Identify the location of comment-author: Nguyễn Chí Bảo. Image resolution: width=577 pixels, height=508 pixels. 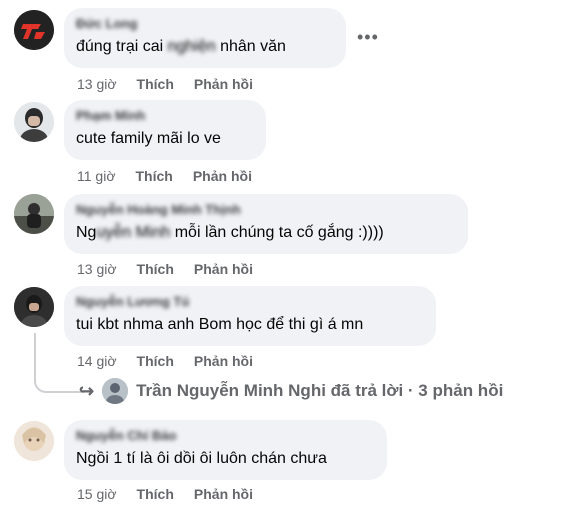
(225, 436).